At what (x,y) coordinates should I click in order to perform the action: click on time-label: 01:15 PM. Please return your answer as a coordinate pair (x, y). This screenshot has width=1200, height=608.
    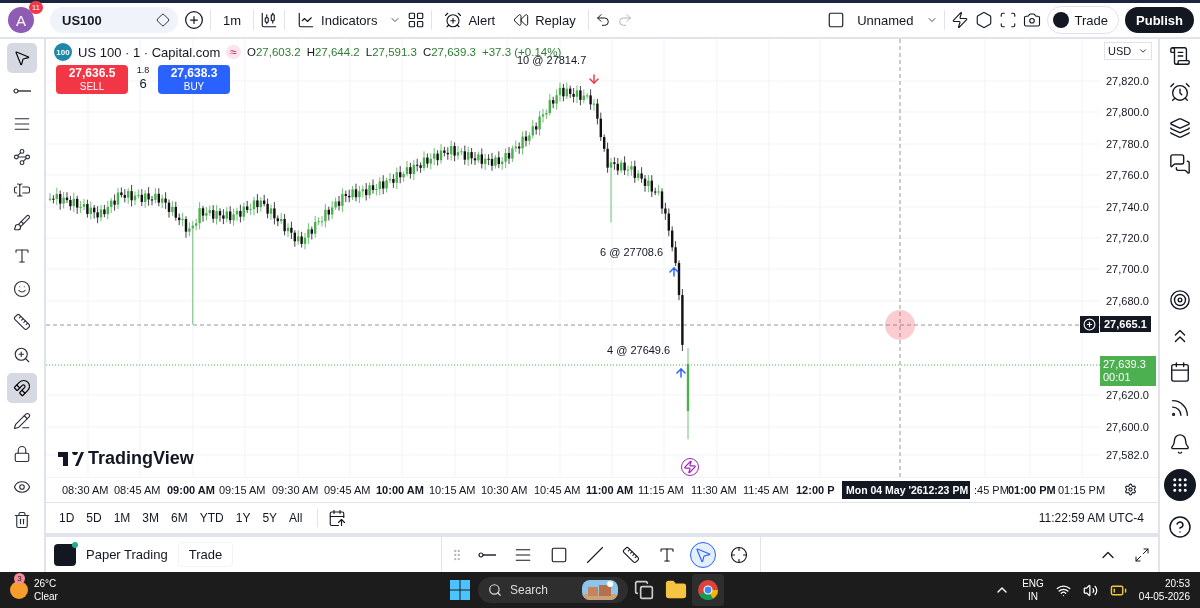
    Looking at the image, I should click on (1082, 490).